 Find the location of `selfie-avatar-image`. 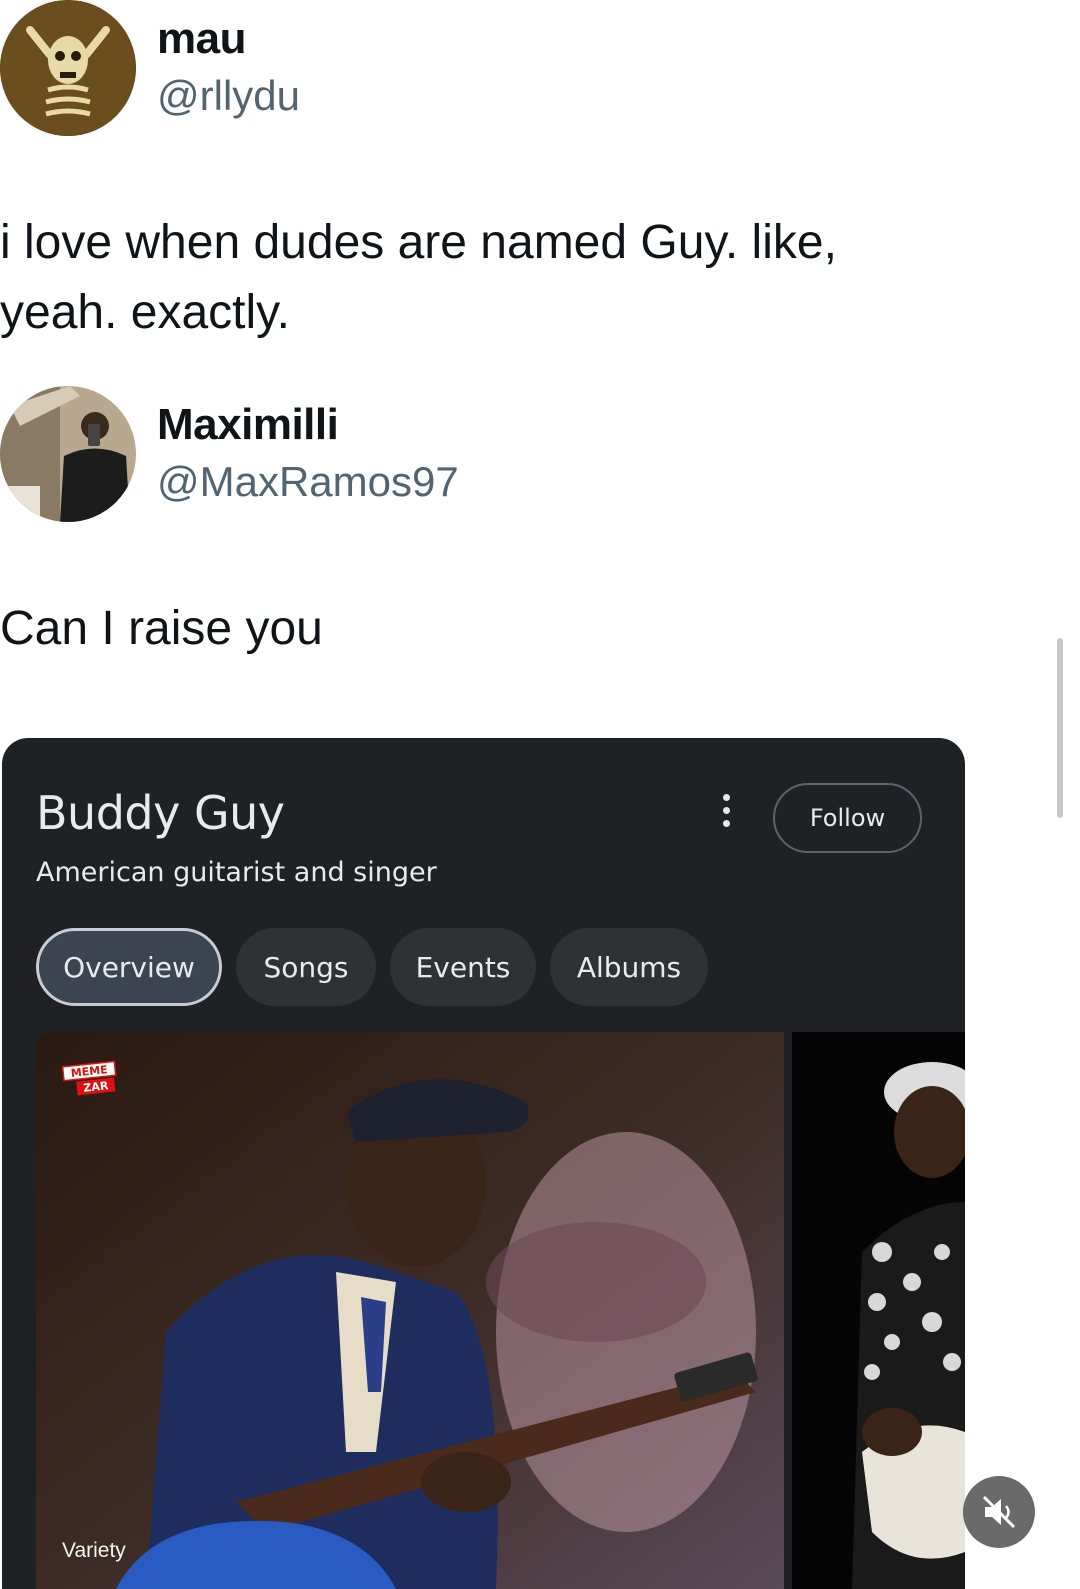

selfie-avatar-image is located at coordinates (68, 454).